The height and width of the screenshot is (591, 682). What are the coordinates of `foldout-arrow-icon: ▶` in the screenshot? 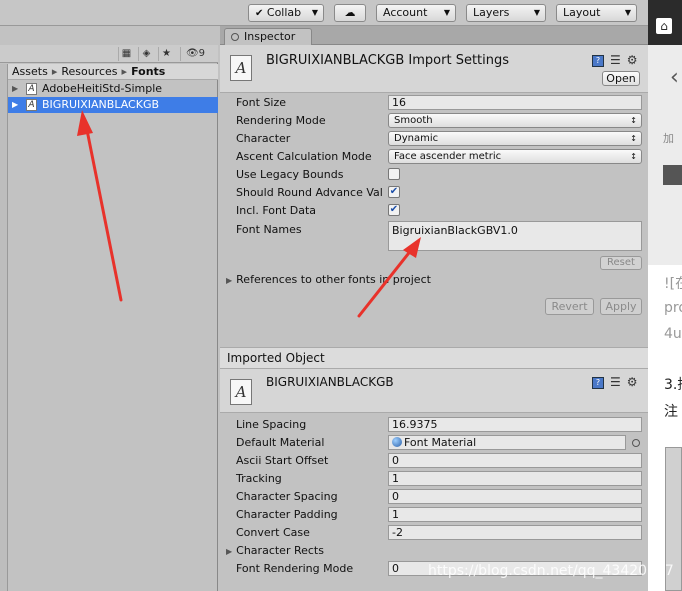 It's located at (229, 280).